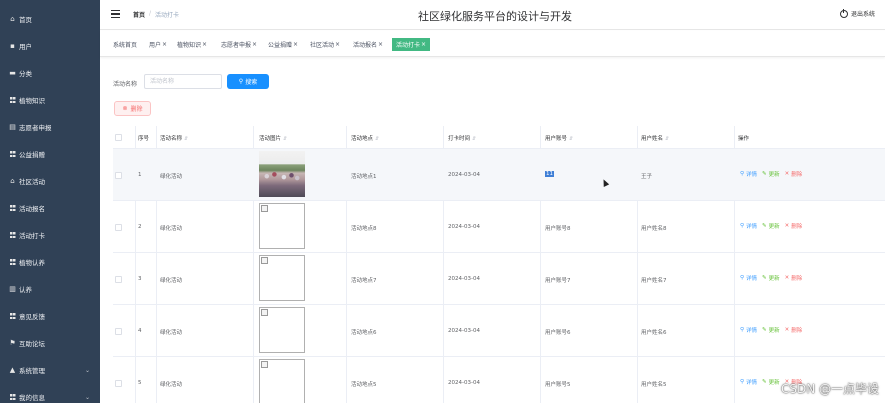 This screenshot has height=403, width=885. I want to click on sidebar-item-system: ▲ 系统管理 ⌄, so click(50, 370).